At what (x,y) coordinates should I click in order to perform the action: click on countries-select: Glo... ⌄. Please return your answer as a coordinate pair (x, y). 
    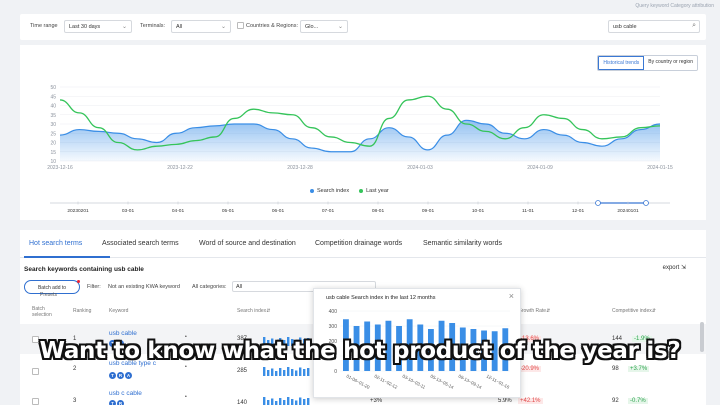
    Looking at the image, I should click on (324, 26).